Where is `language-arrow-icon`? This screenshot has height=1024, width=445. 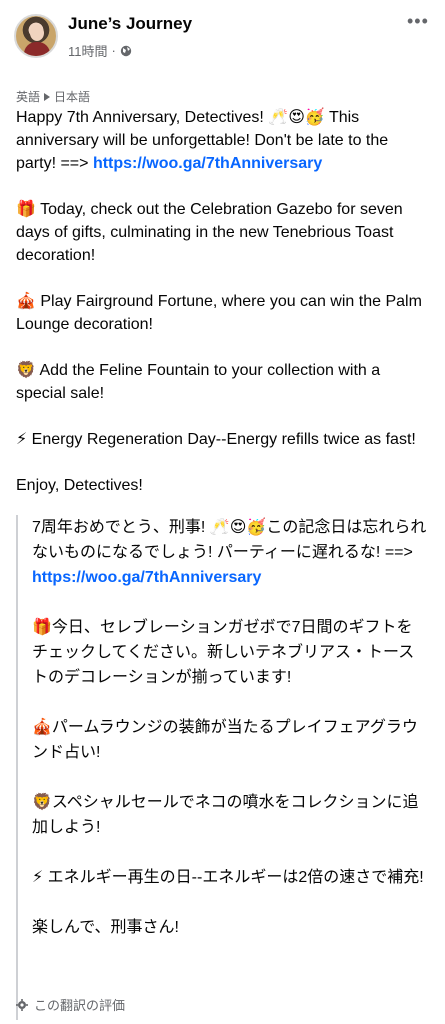 language-arrow-icon is located at coordinates (47, 96).